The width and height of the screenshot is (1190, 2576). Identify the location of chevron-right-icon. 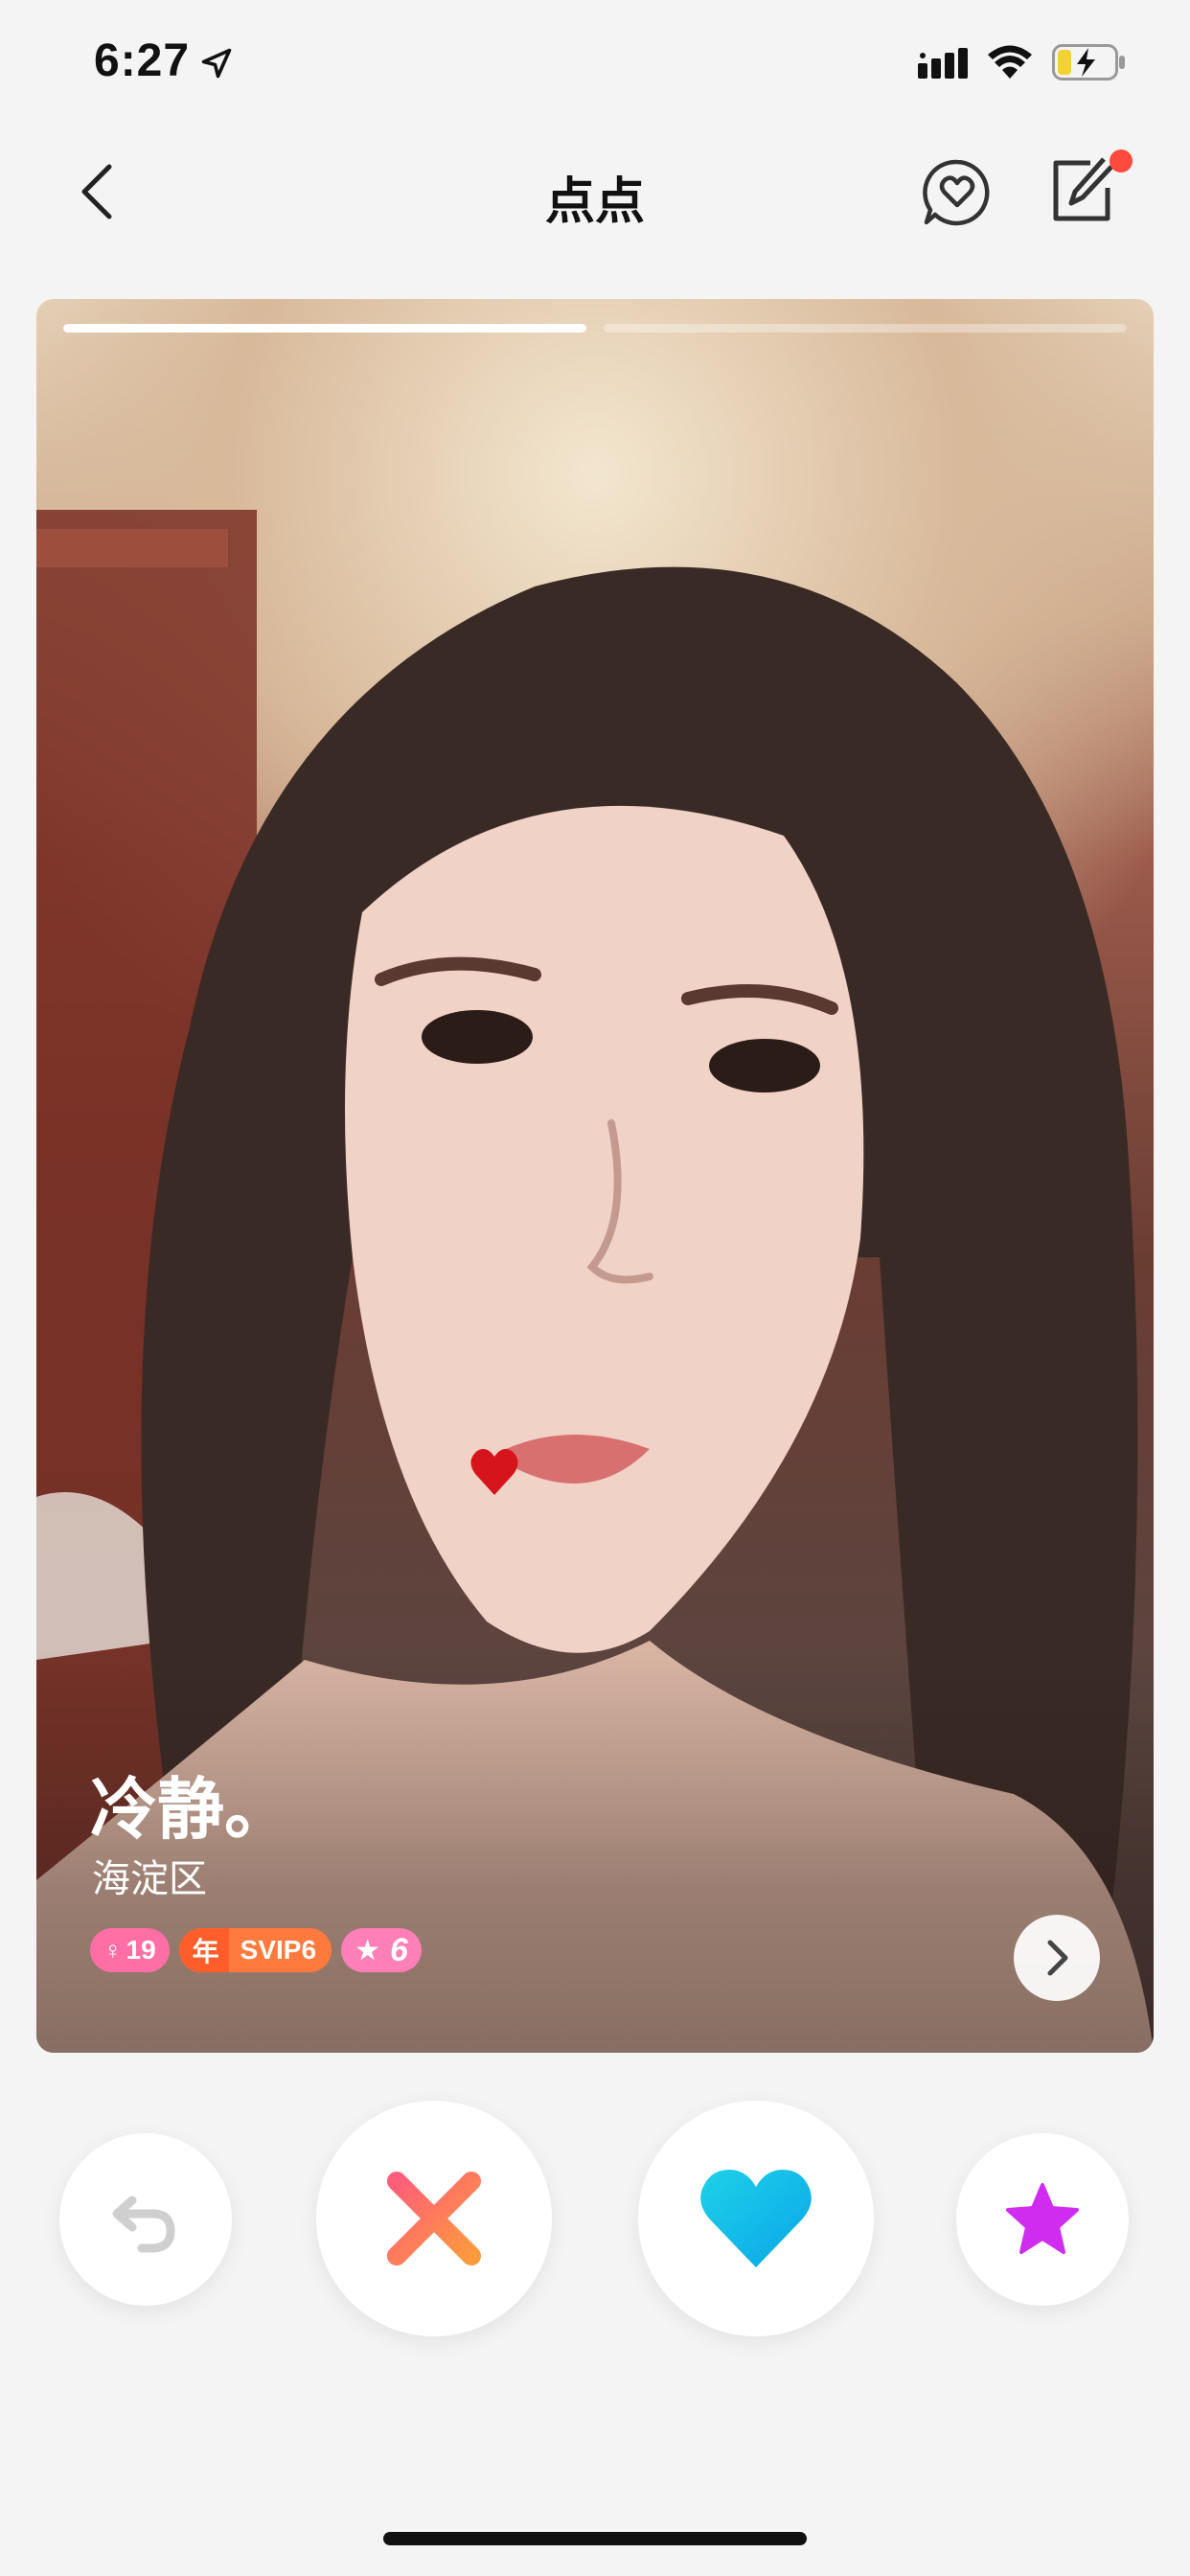
(1058, 1958).